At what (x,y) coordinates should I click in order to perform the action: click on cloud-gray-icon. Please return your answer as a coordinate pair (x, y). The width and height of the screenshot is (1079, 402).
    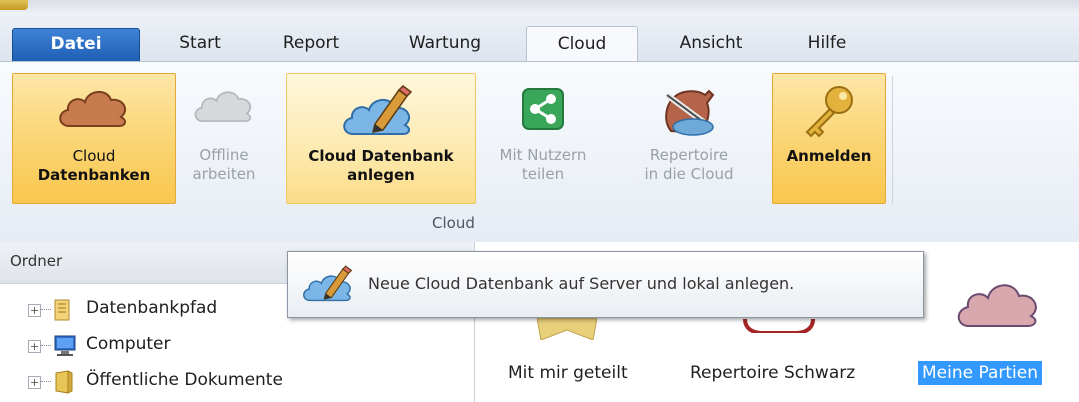
    Looking at the image, I should click on (224, 107).